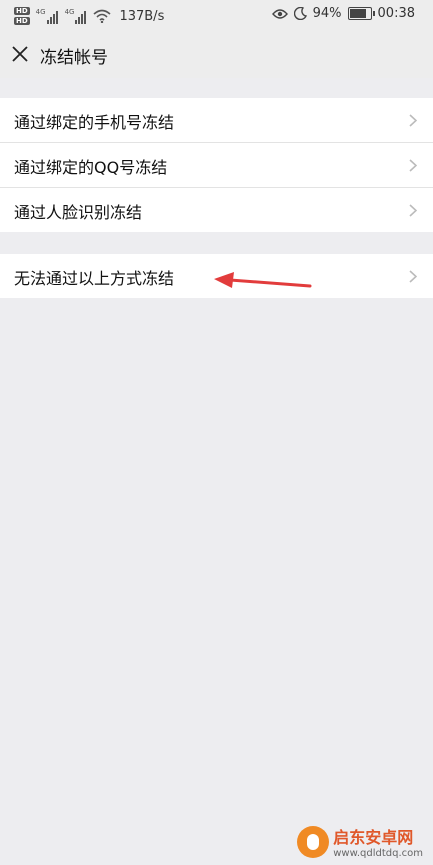 The image size is (433, 865). Describe the element at coordinates (216, 120) in the screenshot. I see `freeze-by-phone-item: 通过绑定的手机号冻结` at that location.